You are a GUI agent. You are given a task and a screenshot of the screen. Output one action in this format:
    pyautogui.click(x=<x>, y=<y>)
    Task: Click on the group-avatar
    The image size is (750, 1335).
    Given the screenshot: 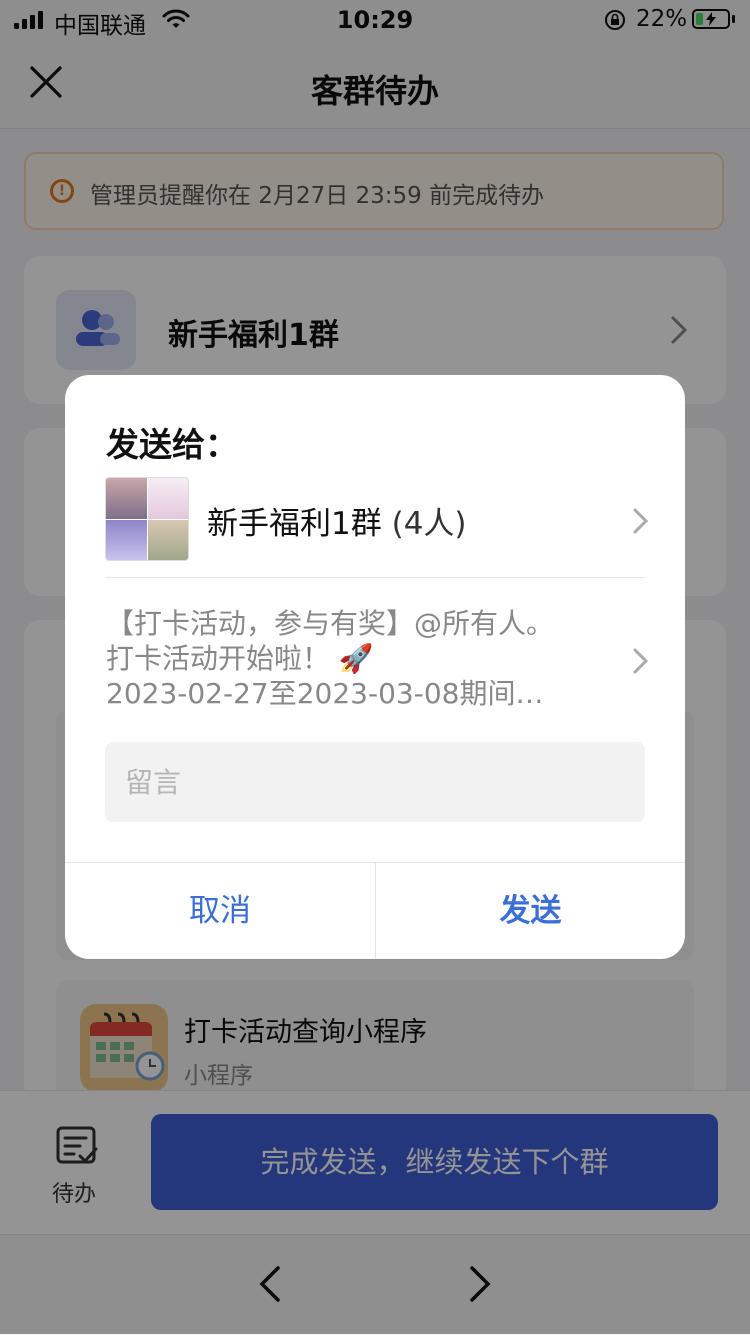 What is the action you would take?
    pyautogui.click(x=147, y=519)
    